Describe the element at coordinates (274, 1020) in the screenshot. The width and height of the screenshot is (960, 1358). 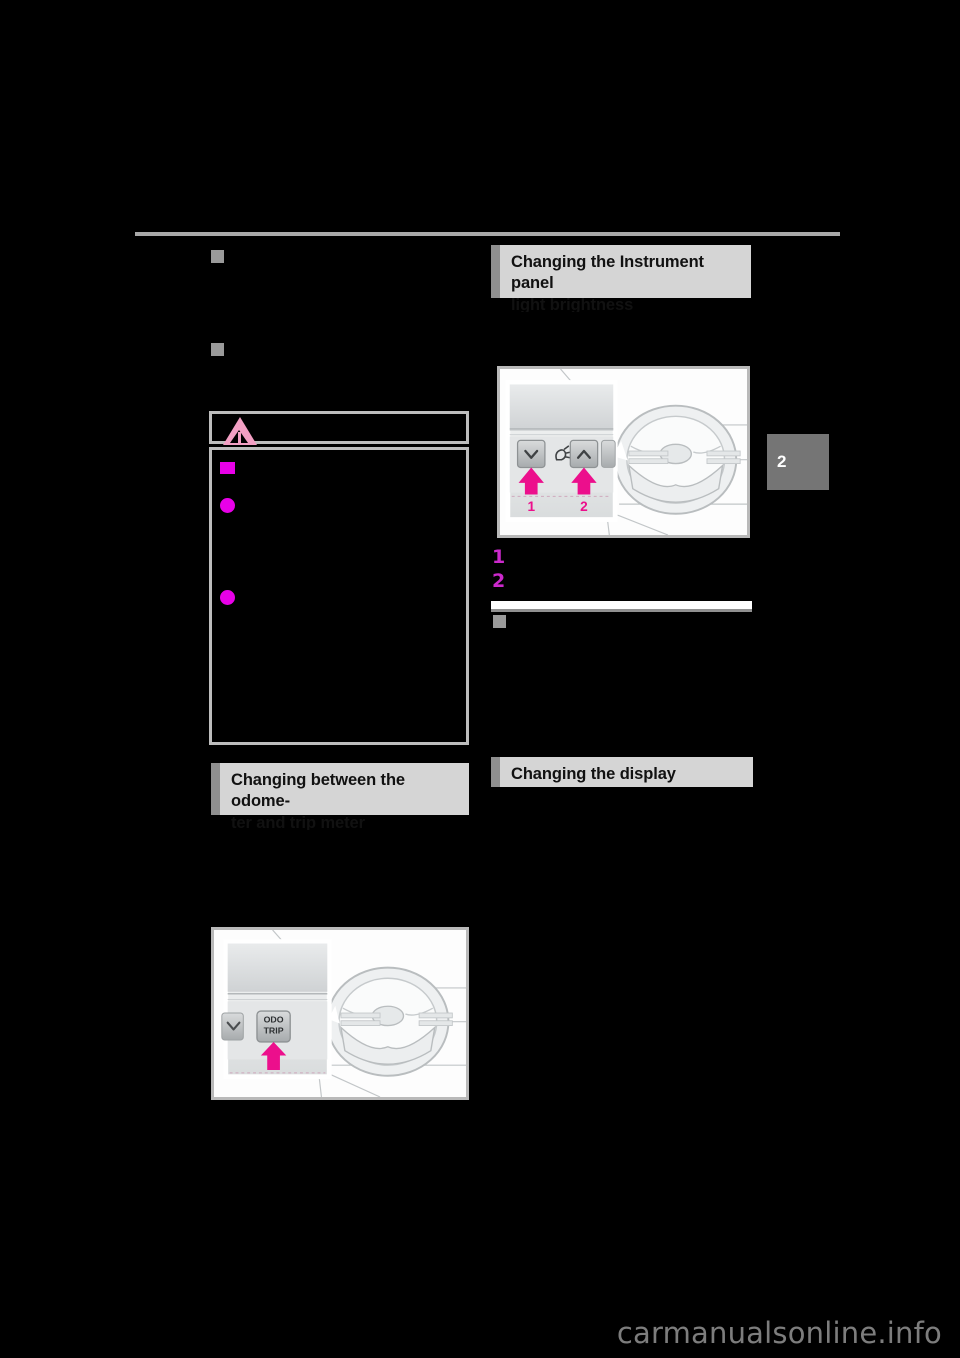
I see `svg-text: ODO` at that location.